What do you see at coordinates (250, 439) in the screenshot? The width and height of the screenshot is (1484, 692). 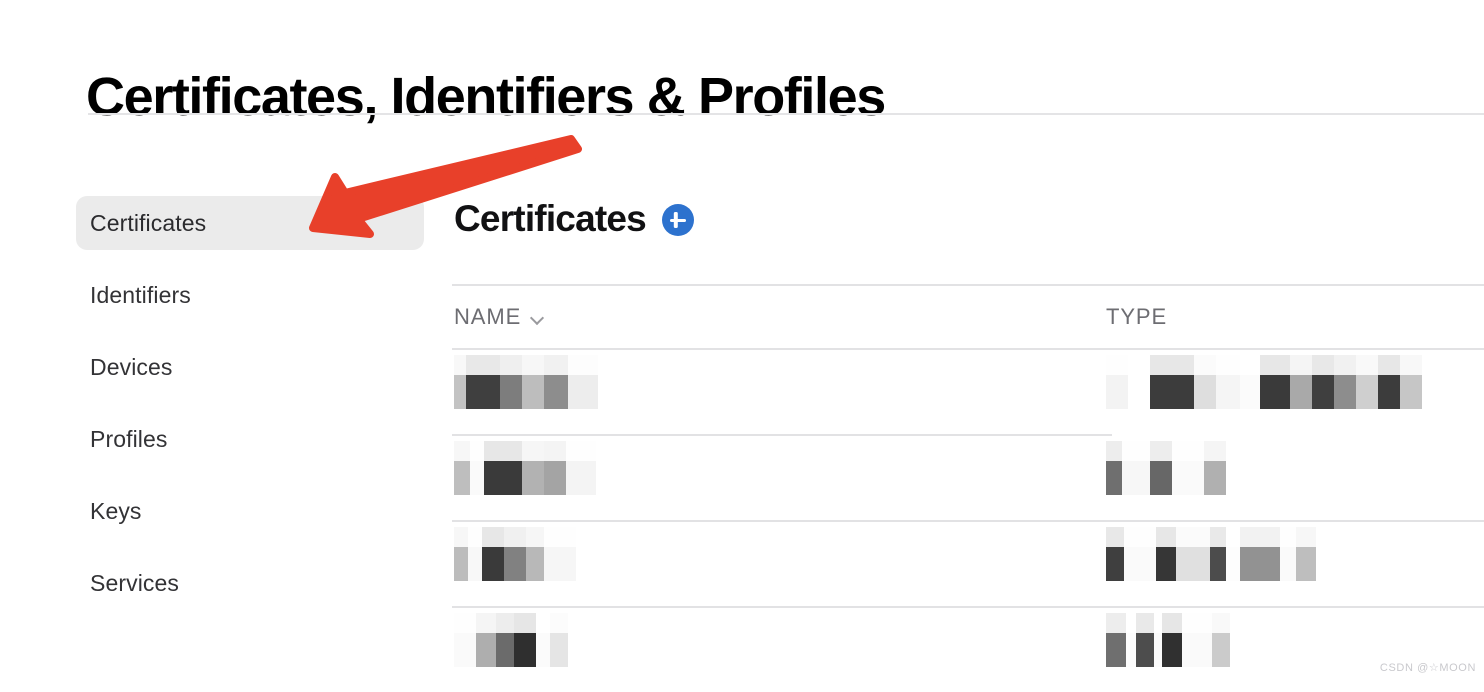 I see `sidebar-item-profiles: Profiles` at bounding box center [250, 439].